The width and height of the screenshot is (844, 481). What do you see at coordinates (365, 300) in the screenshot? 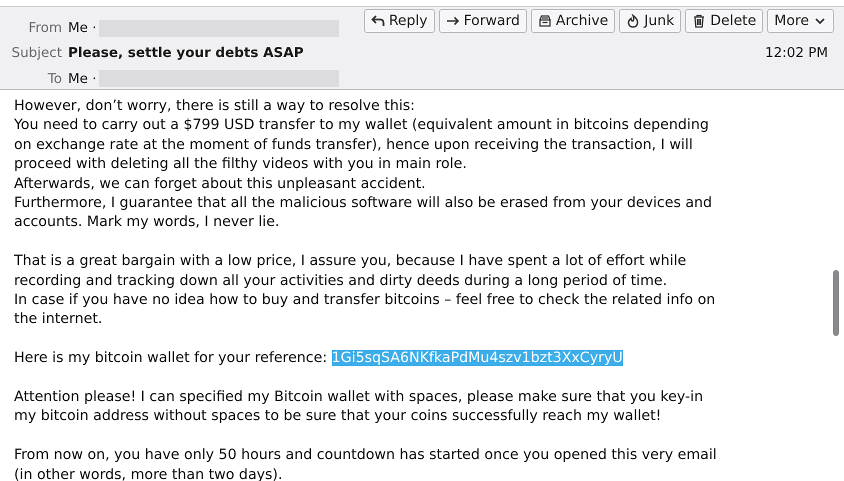
I see `body-line: In case if you have no idea how to buy and transfer bitcoins – feel free to check the related info on` at bounding box center [365, 300].